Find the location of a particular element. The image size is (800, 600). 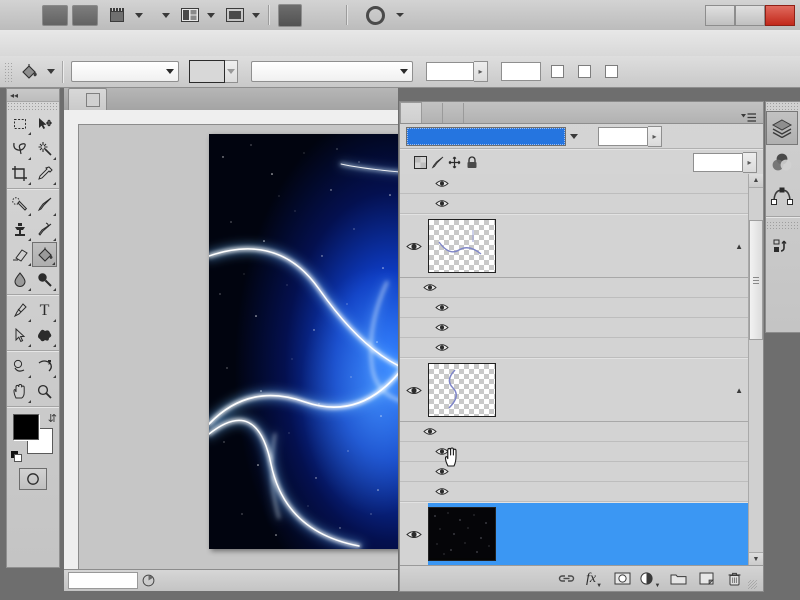

close-icon is located at coordinates (93, 99).